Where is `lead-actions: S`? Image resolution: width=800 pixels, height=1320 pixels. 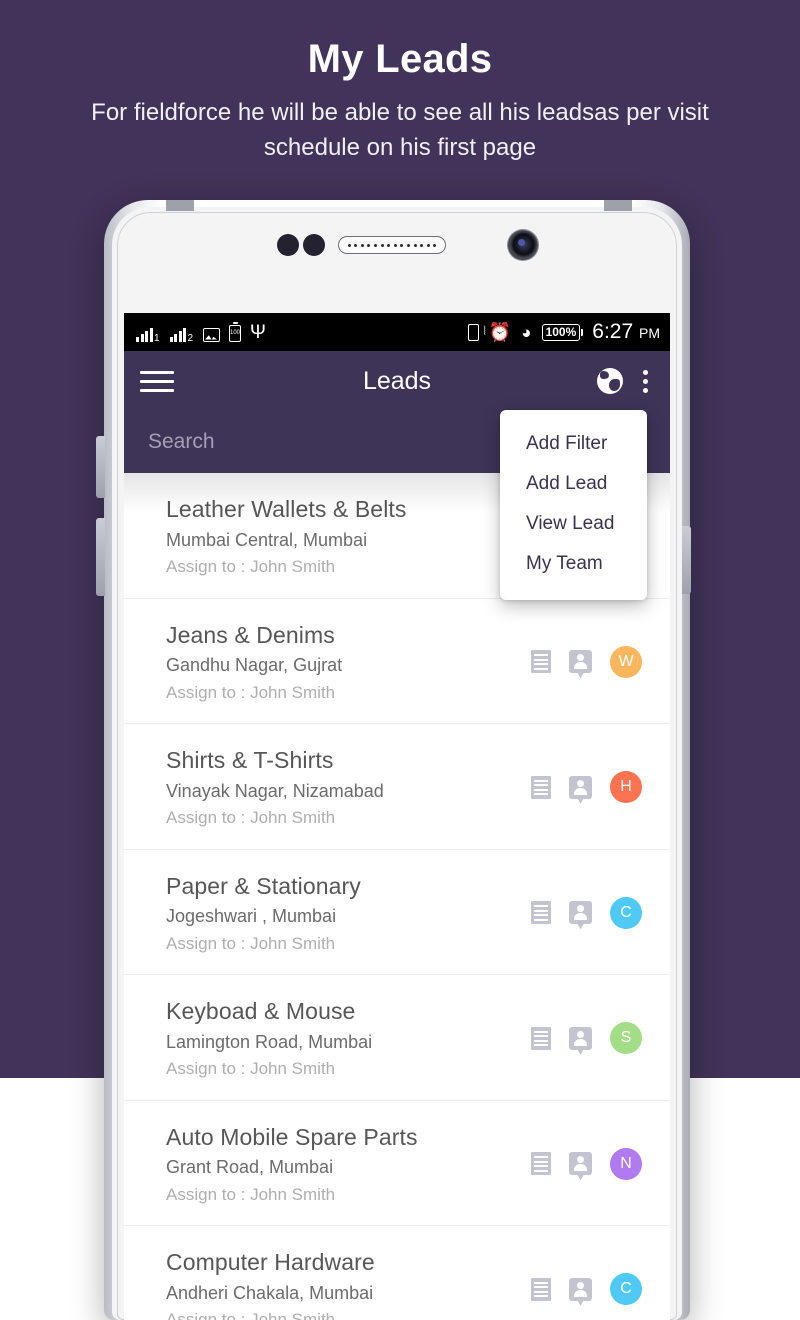
lead-actions: S is located at coordinates (589, 1038).